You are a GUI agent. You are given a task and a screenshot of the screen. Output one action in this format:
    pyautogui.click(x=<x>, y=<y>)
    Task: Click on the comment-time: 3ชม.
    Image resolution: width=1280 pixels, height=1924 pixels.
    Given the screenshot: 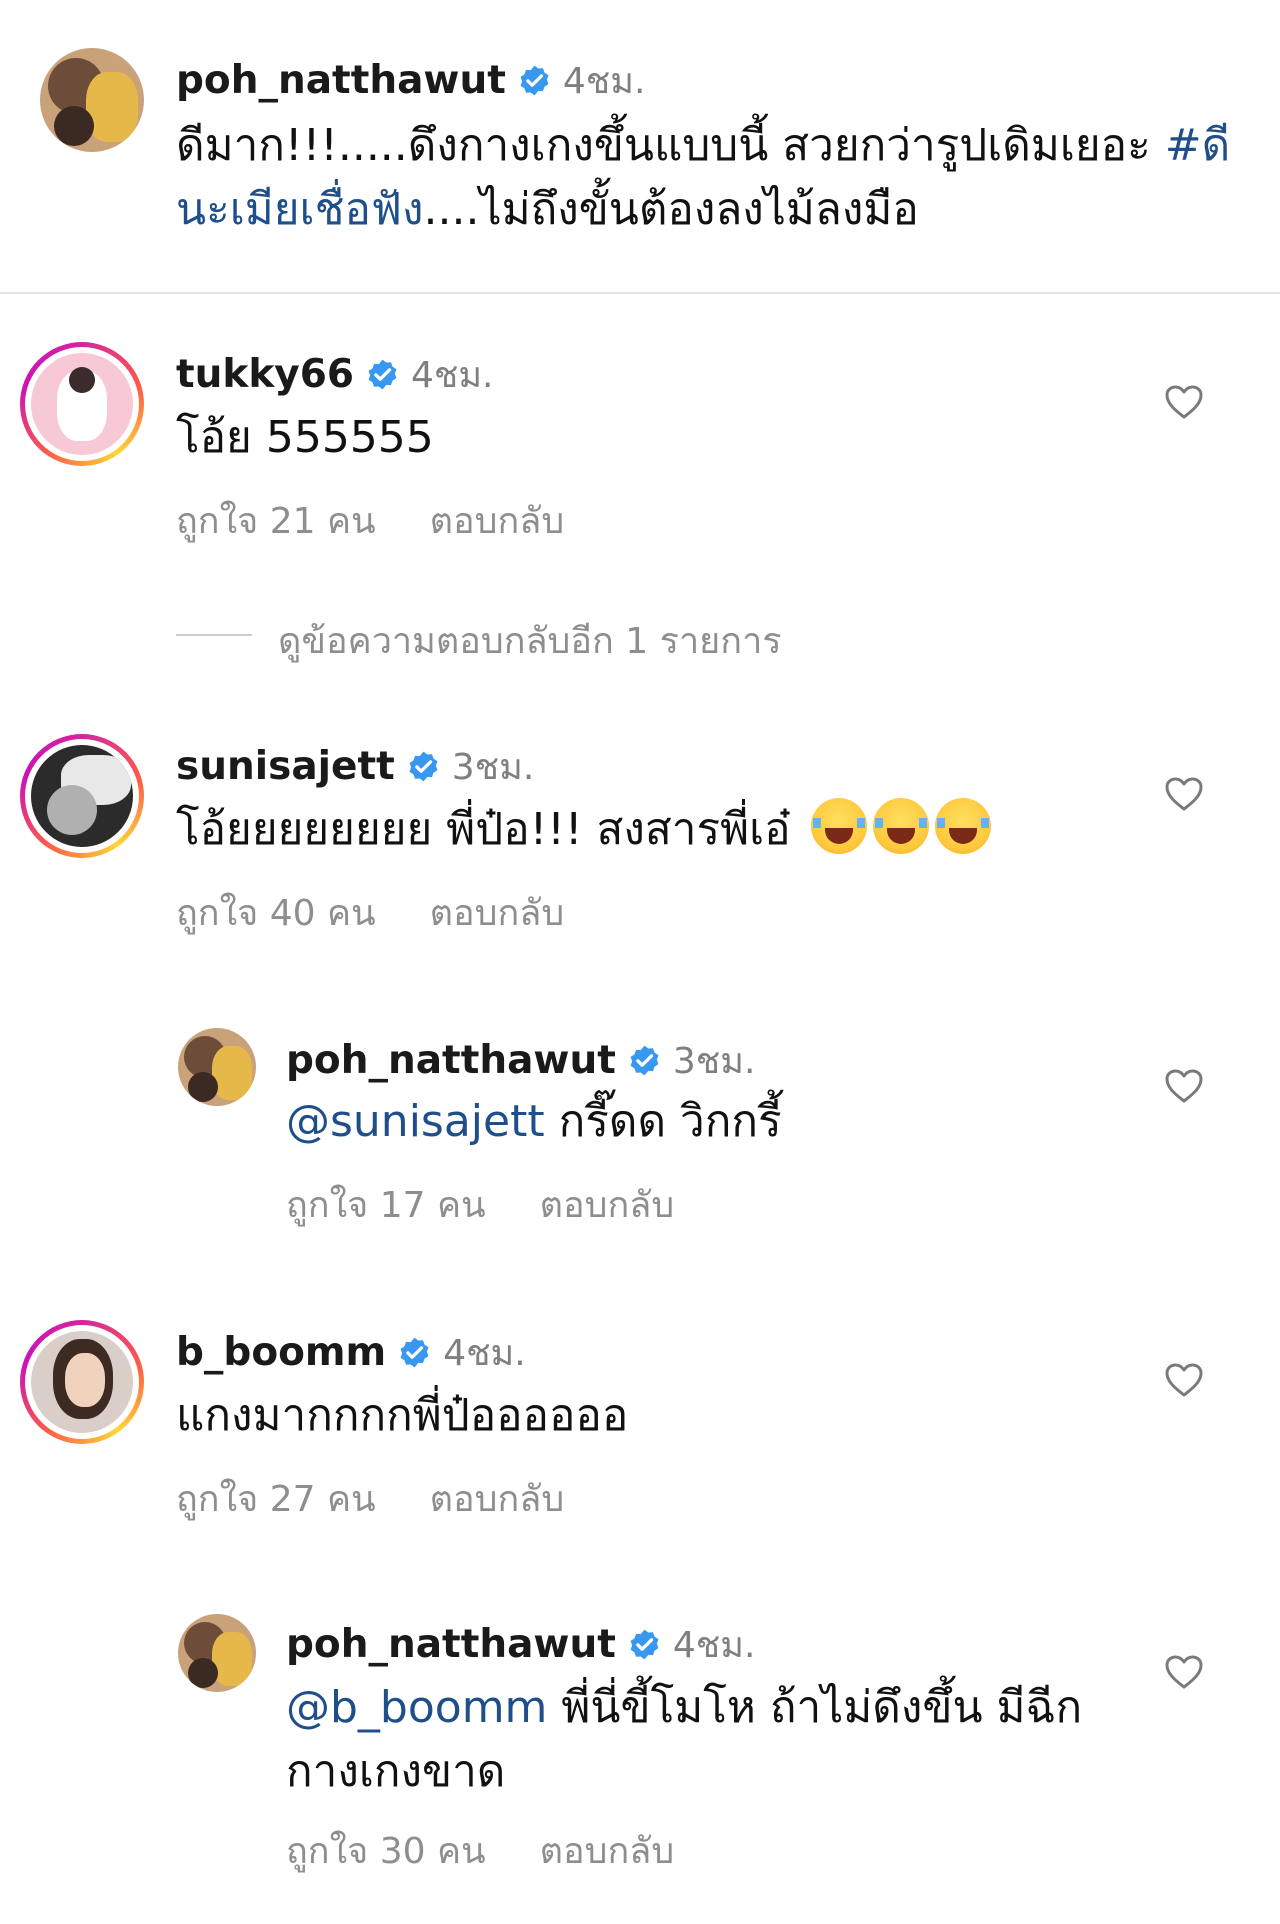 What is the action you would take?
    pyautogui.click(x=493, y=767)
    